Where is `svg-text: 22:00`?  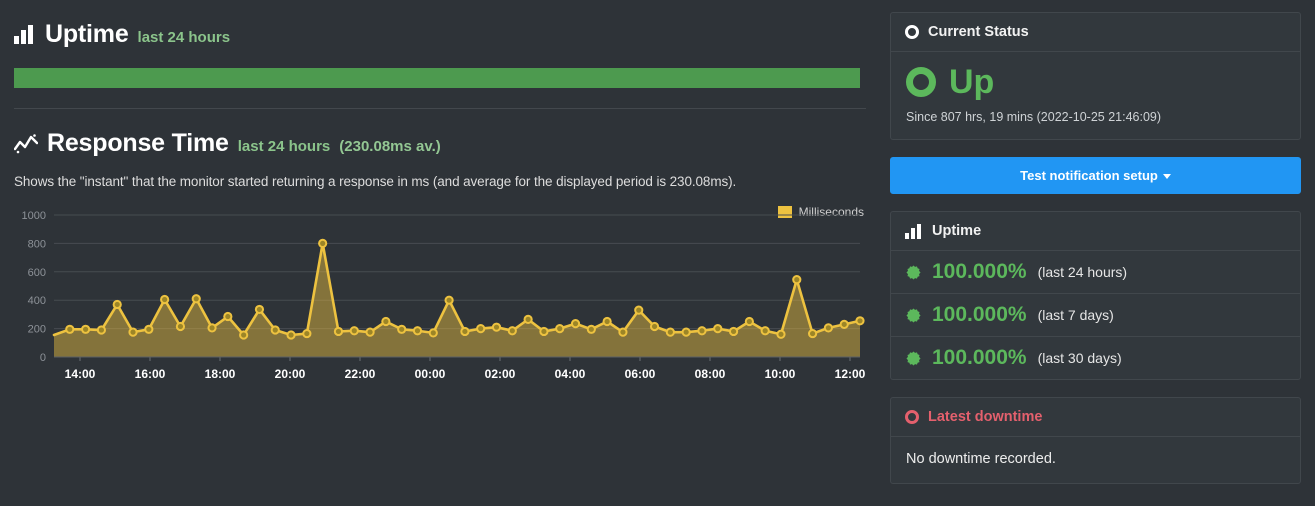 svg-text: 22:00 is located at coordinates (360, 374).